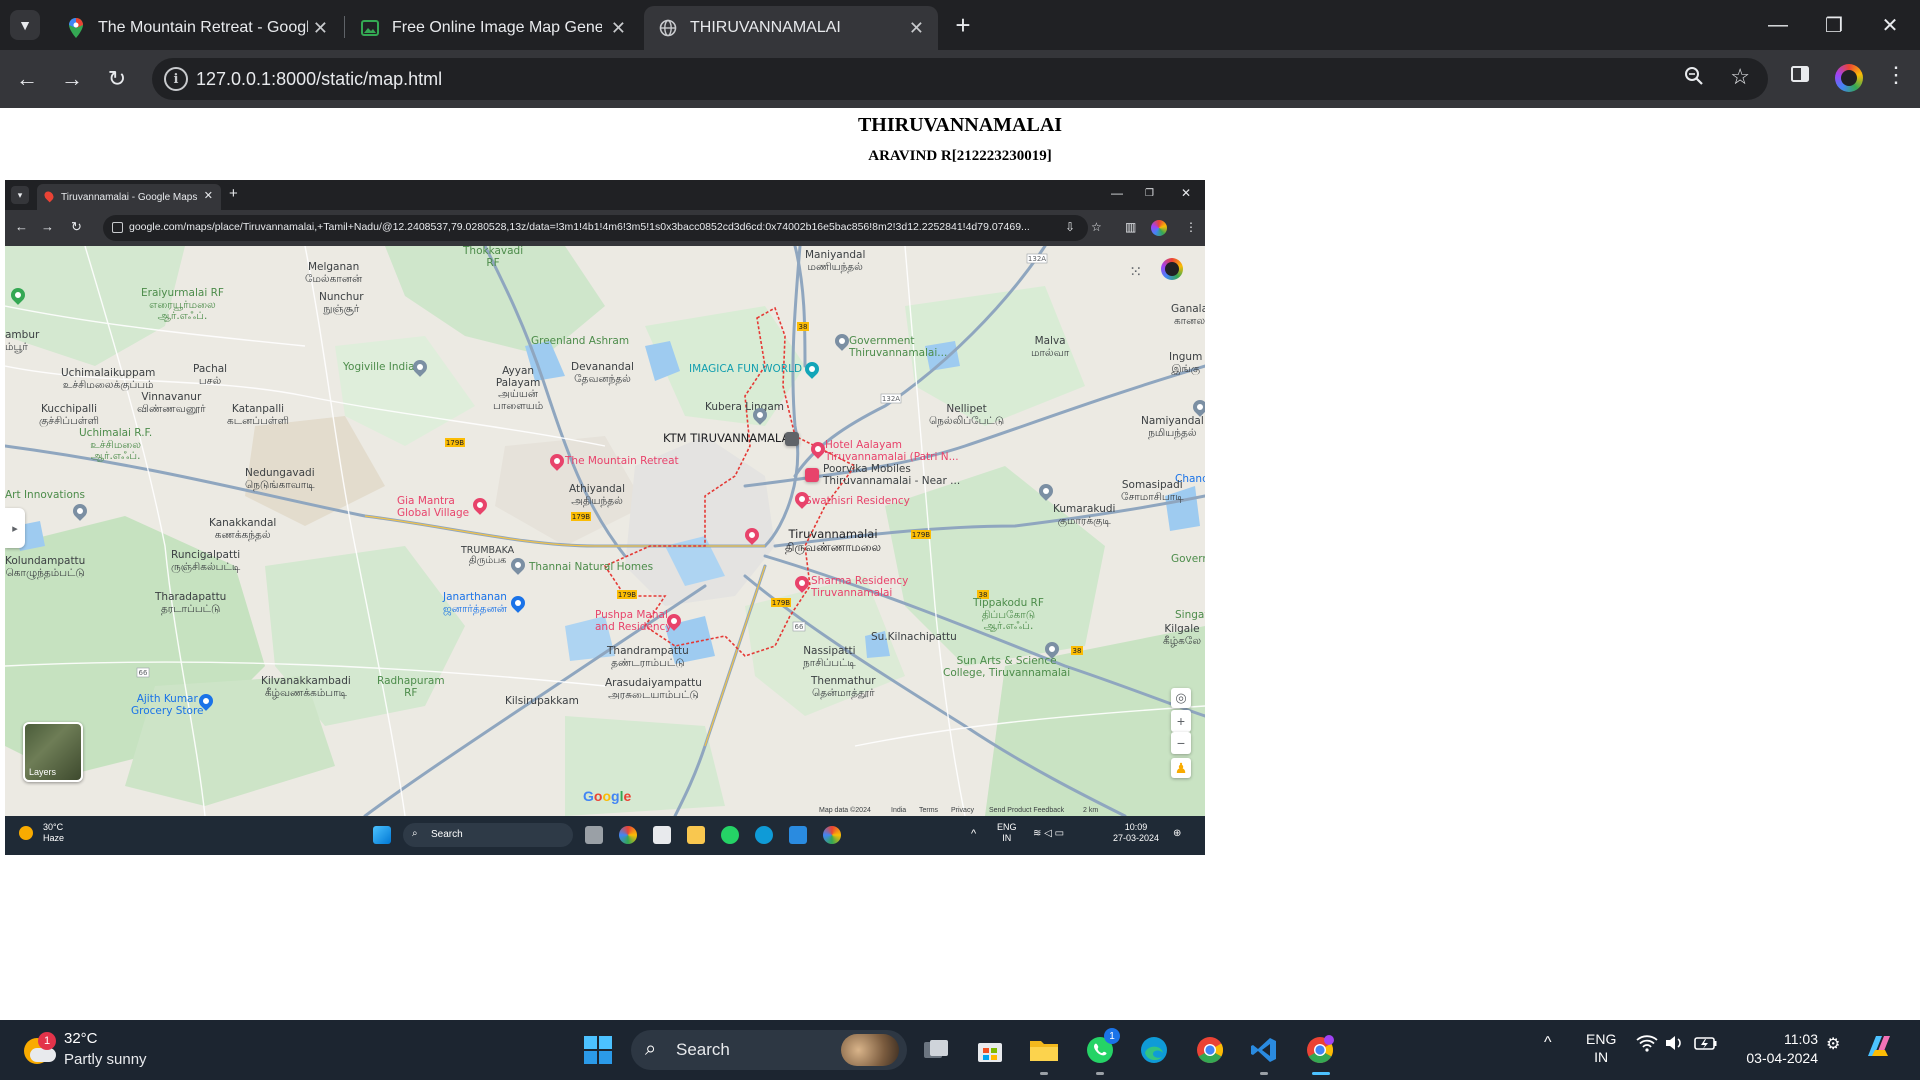  Describe the element at coordinates (769, 1050) in the screenshot. I see `taskbar-search-box: ⌕ Search` at that location.